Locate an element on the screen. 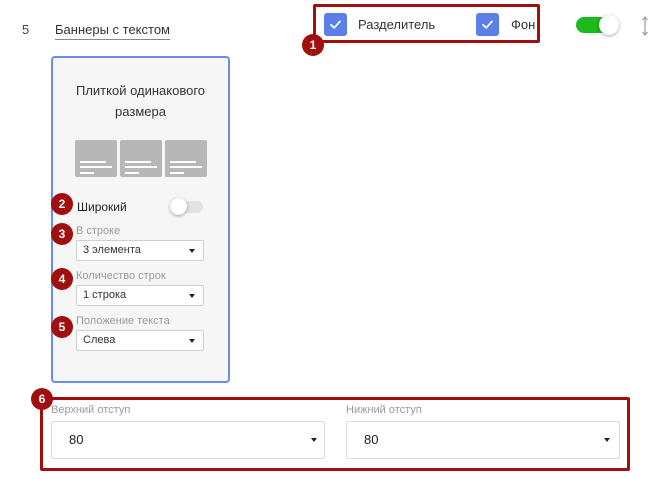 The image size is (669, 479). text-position-value: Слева is located at coordinates (99, 340).